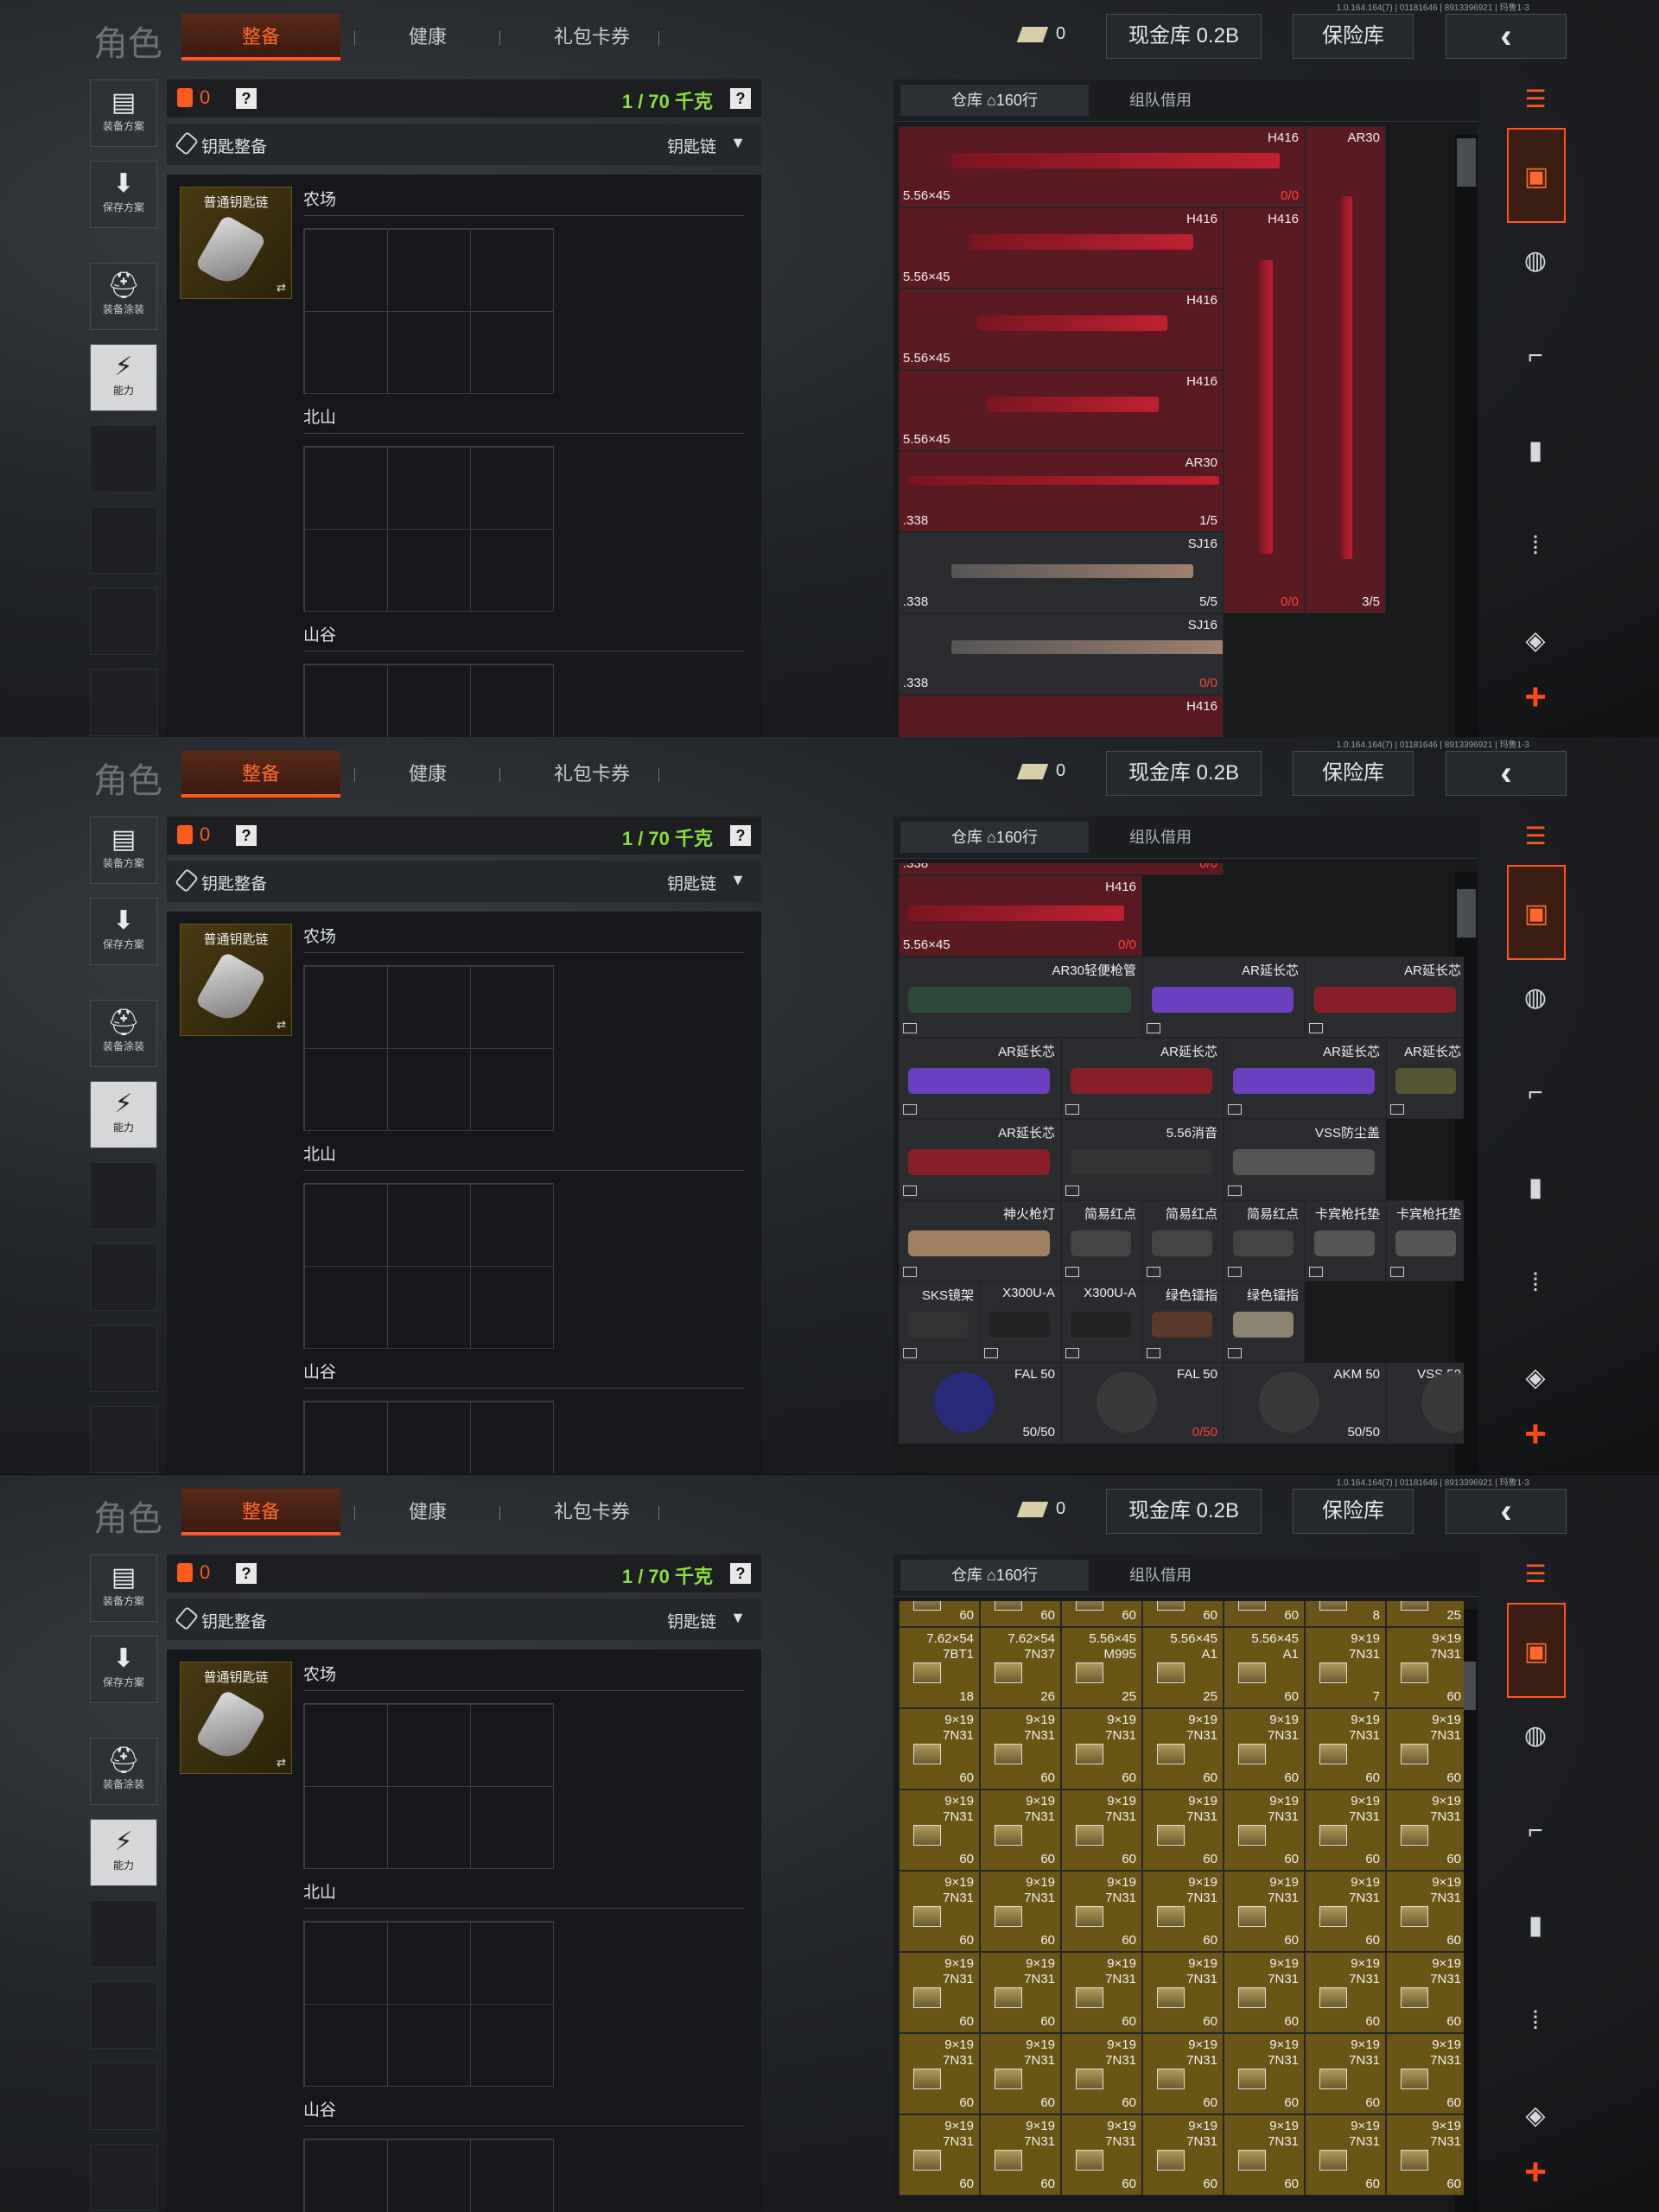 The width and height of the screenshot is (1659, 2212). I want to click on inventory-item: VSS防尘盖, so click(1305, 1159).